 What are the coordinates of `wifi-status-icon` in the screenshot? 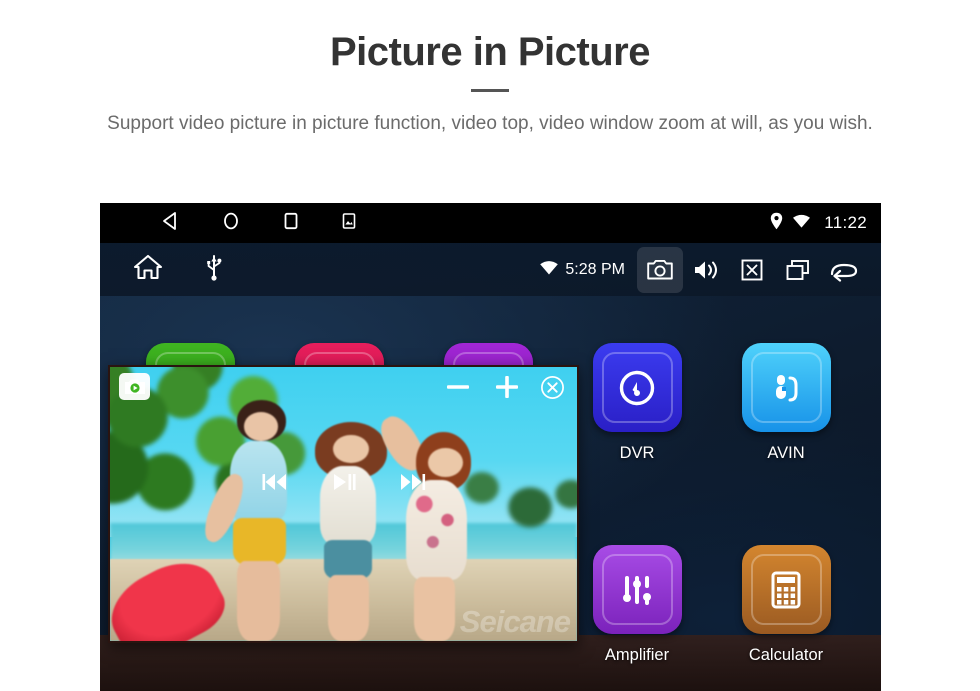 It's located at (801, 223).